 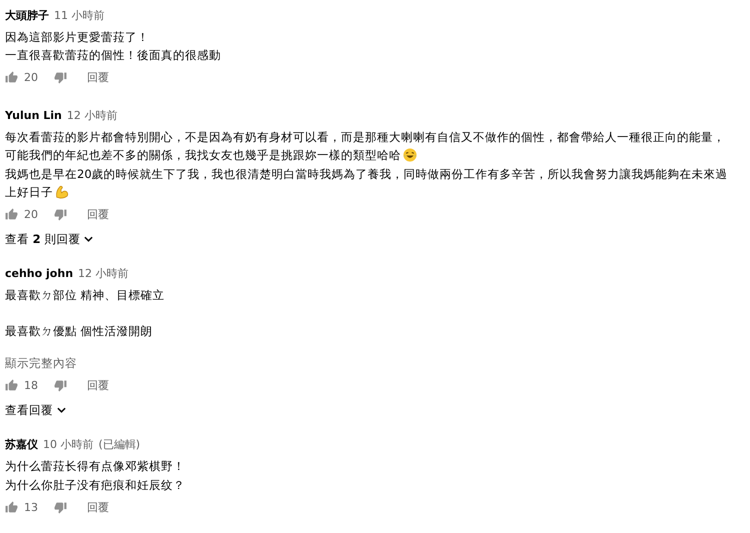 I want to click on like-count: 18, so click(x=31, y=385).